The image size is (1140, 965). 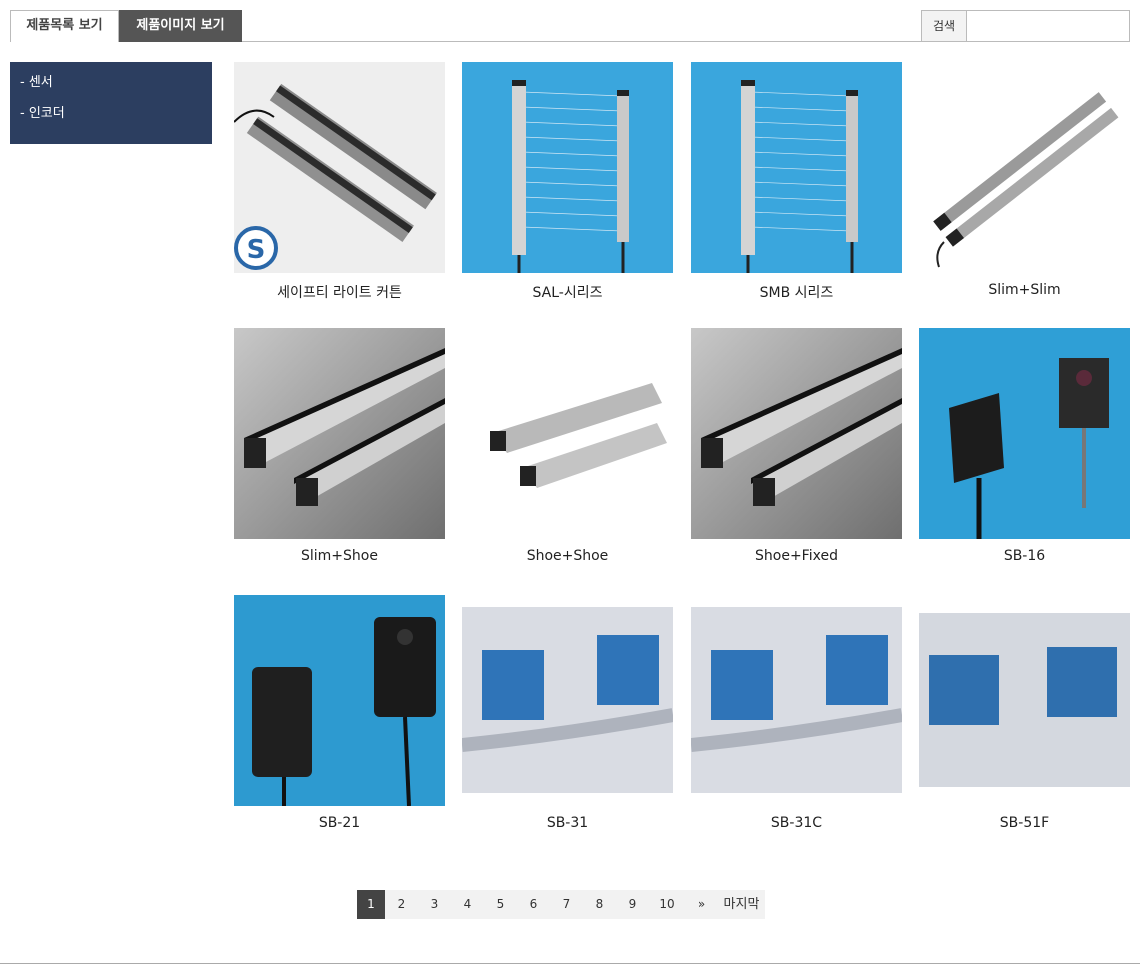 I want to click on sidebar-item-encoder: - 인코더, so click(x=111, y=118).